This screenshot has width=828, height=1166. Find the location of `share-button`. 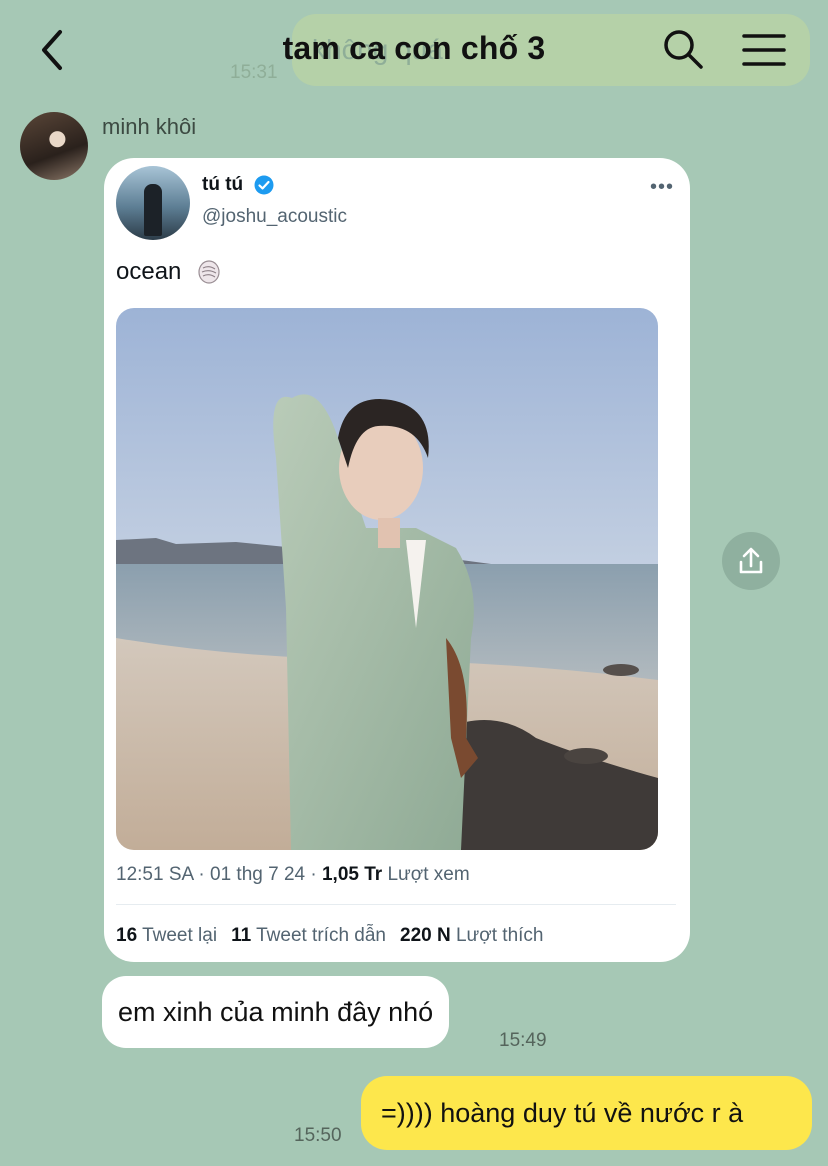

share-button is located at coordinates (751, 561).